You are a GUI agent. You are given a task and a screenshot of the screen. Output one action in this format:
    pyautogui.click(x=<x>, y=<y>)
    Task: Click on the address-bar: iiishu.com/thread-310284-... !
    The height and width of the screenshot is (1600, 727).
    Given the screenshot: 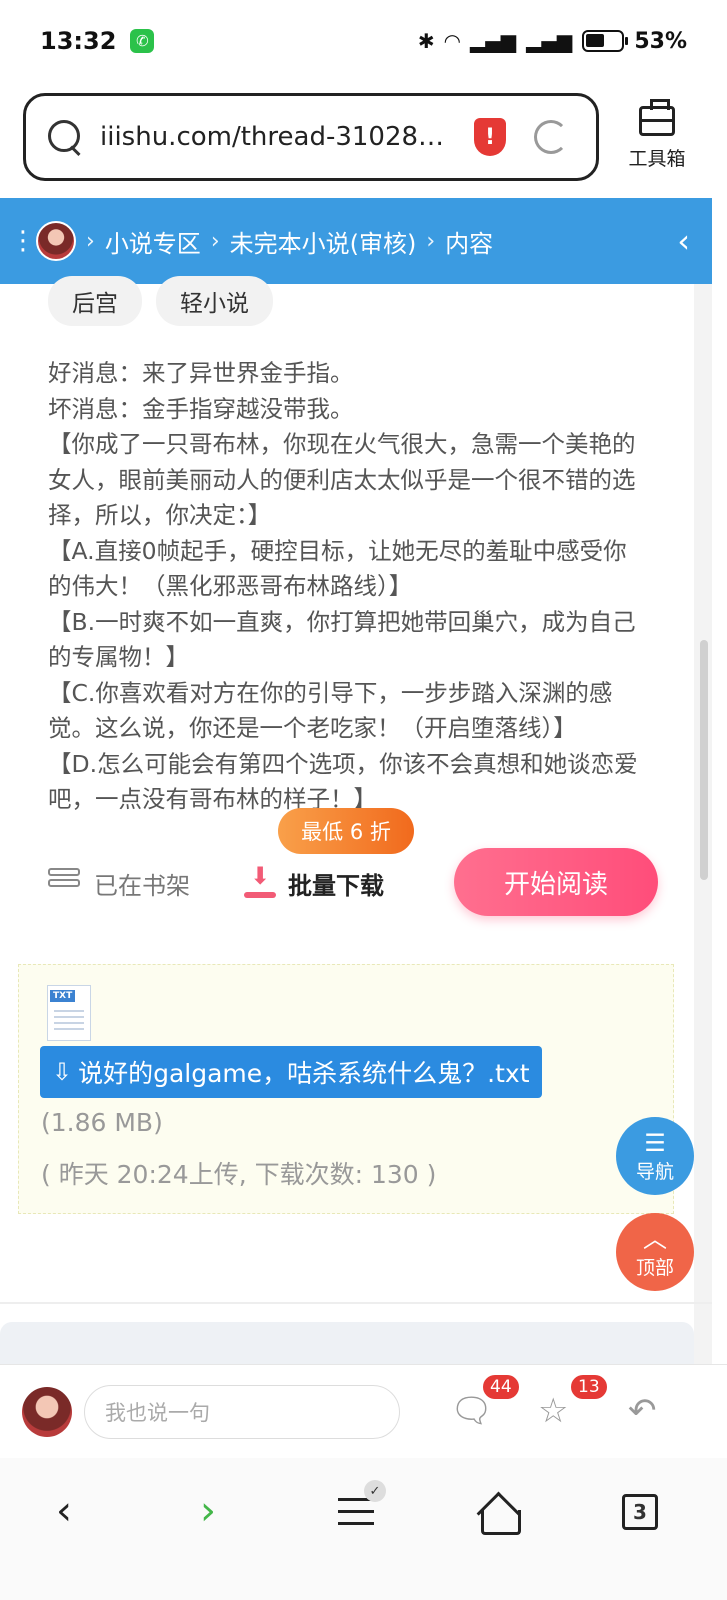 What is the action you would take?
    pyautogui.click(x=311, y=137)
    